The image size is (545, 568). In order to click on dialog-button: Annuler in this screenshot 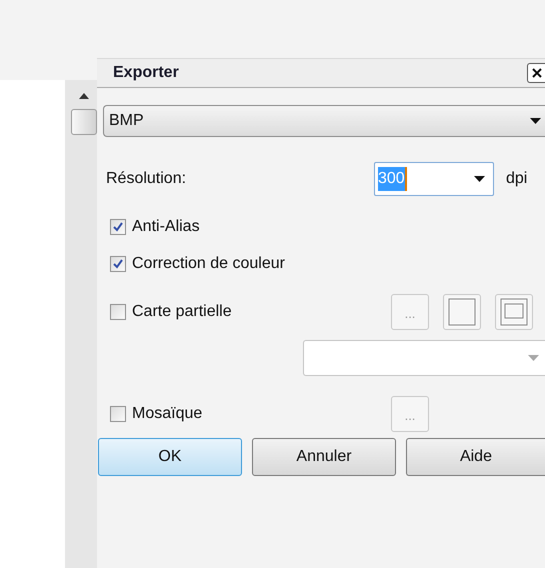, I will do `click(324, 457)`.